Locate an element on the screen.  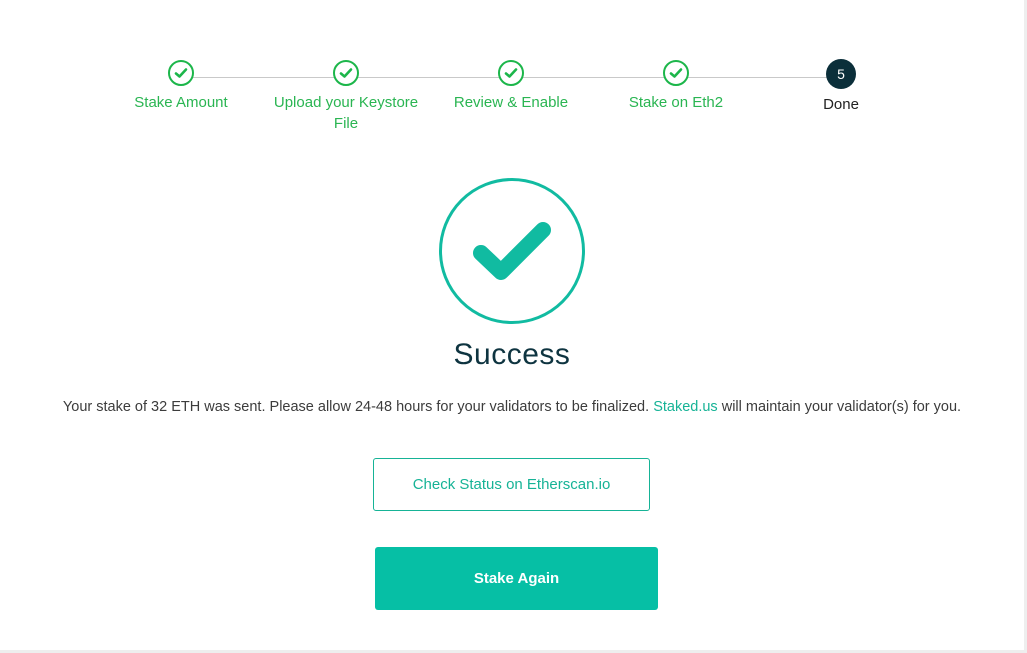
success-title: Success is located at coordinates (512, 354).